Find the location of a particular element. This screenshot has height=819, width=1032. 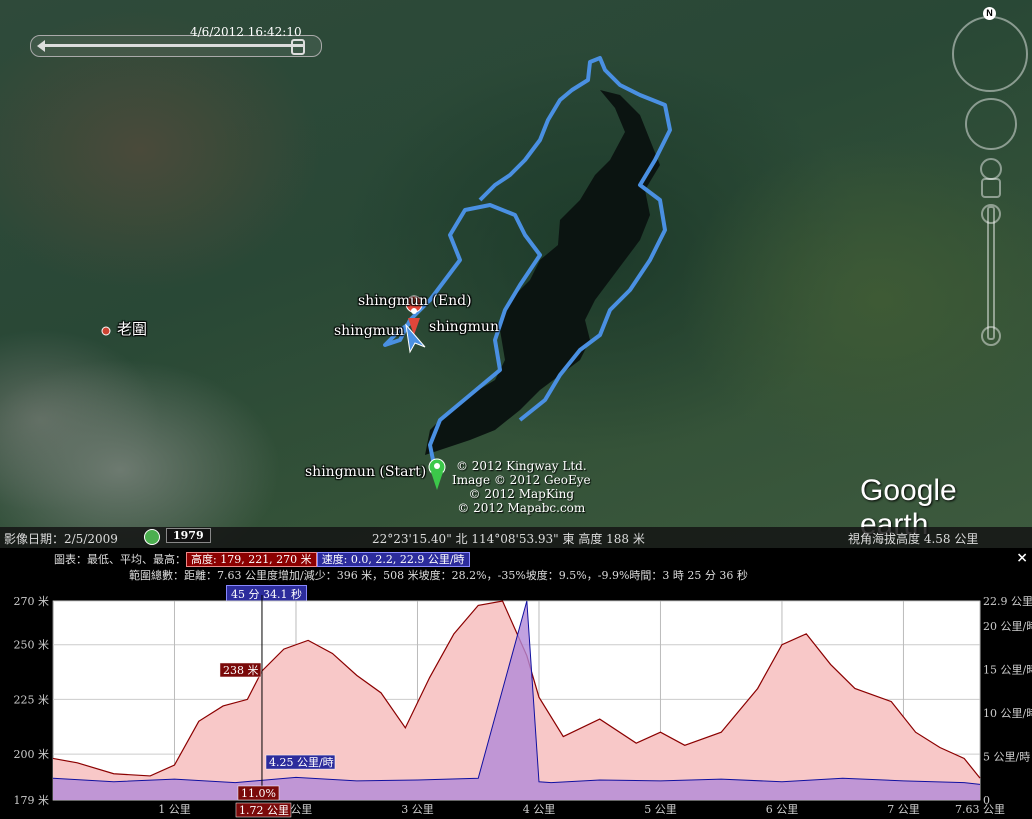

x-tick-label: 3 公里 is located at coordinates (417, 809).